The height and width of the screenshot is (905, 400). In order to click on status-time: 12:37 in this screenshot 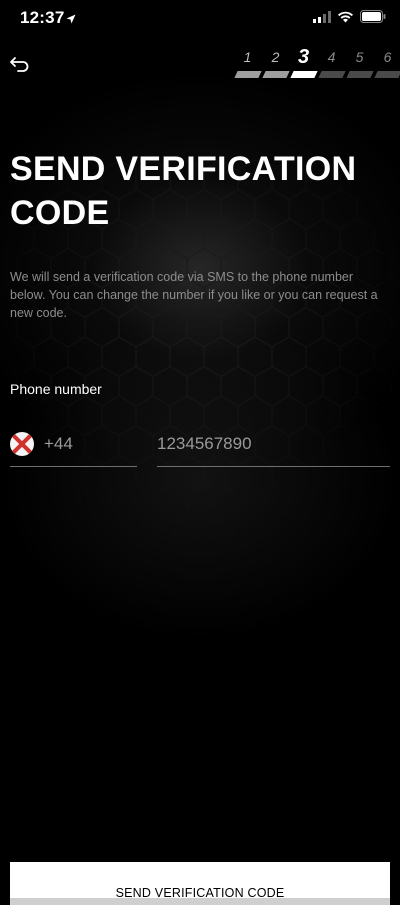, I will do `click(42, 17)`.